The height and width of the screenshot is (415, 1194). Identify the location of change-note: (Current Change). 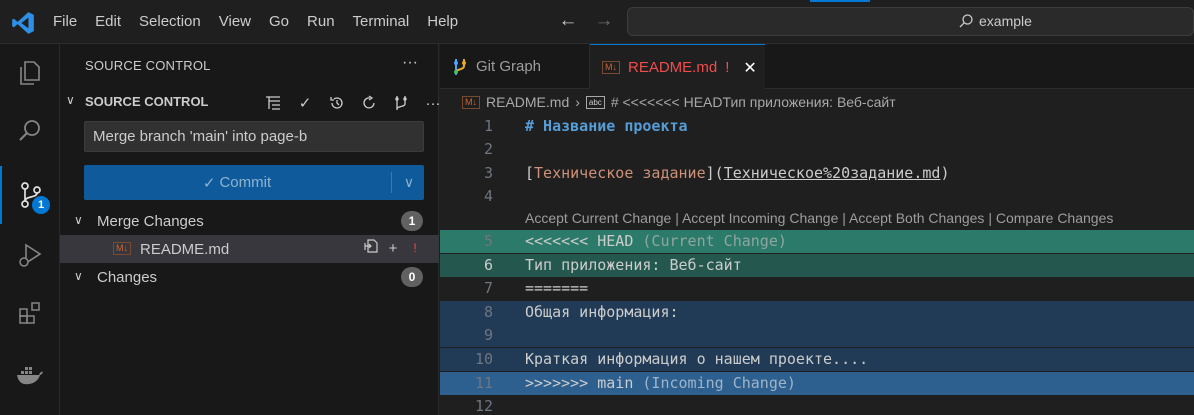
(710, 241).